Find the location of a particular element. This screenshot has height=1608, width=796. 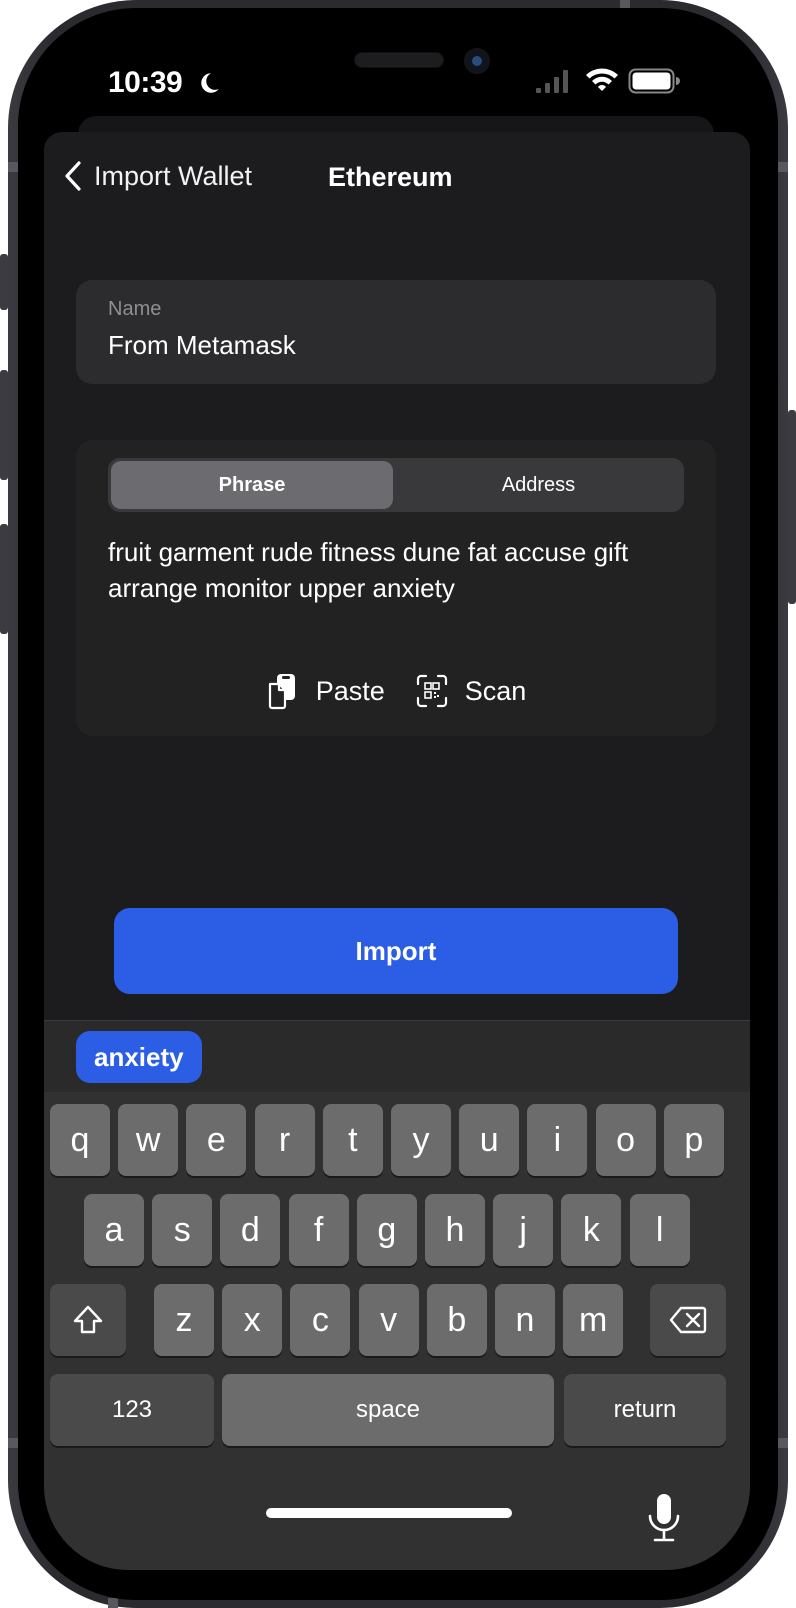

back-button: Import Wallet is located at coordinates (157, 176).